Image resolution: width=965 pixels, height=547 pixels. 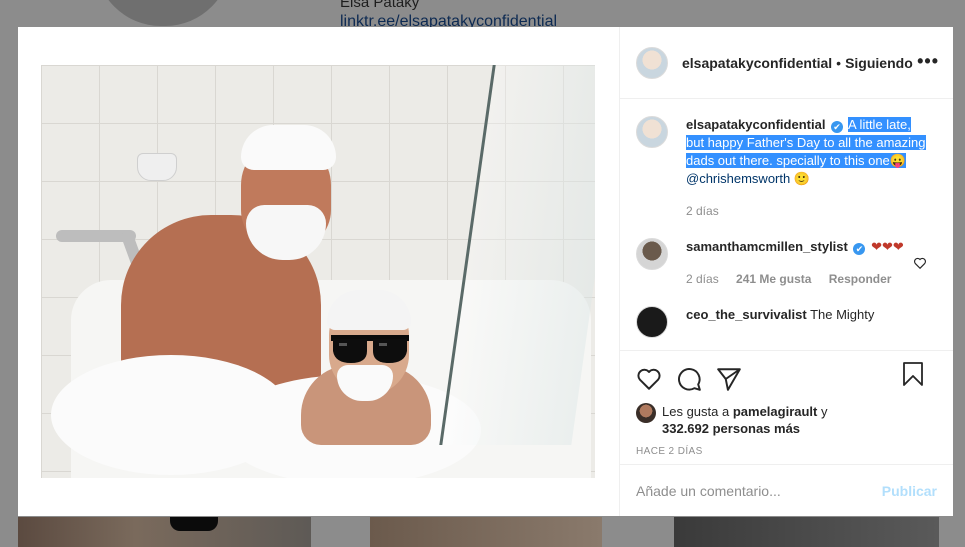 I want to click on smile-emoji-icon: 🙂, so click(x=802, y=178).